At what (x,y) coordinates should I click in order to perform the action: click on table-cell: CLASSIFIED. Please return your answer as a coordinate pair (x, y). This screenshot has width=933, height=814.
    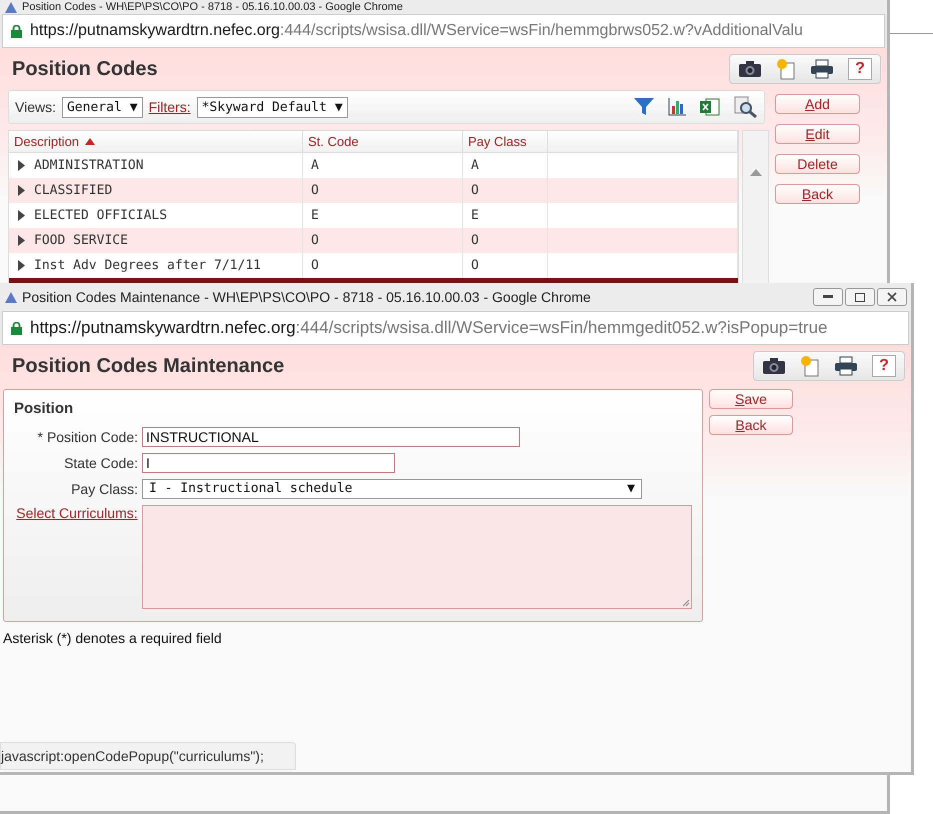
    Looking at the image, I should click on (156, 190).